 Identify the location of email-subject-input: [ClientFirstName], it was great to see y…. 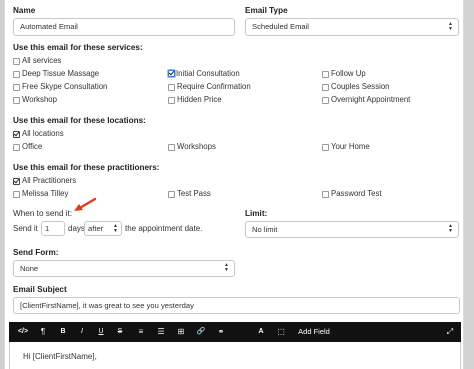
(236, 305).